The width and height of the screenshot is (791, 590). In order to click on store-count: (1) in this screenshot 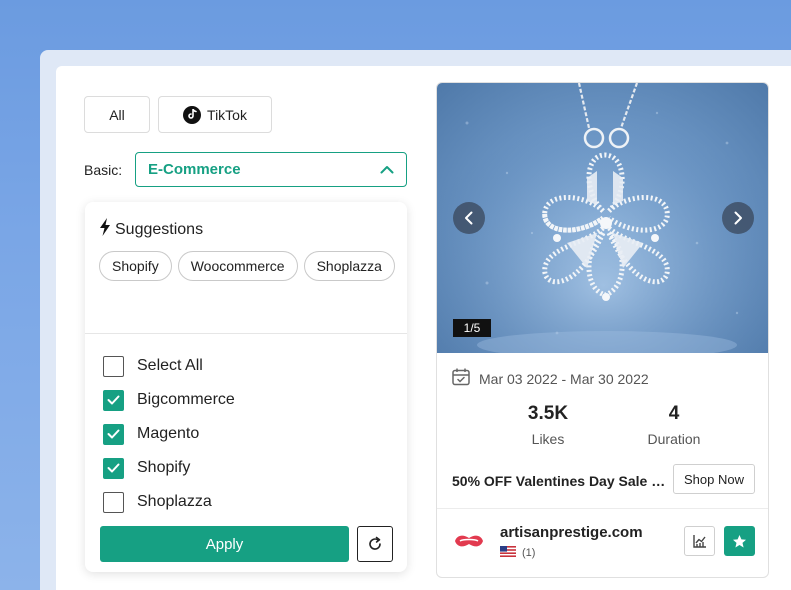, I will do `click(529, 553)`.